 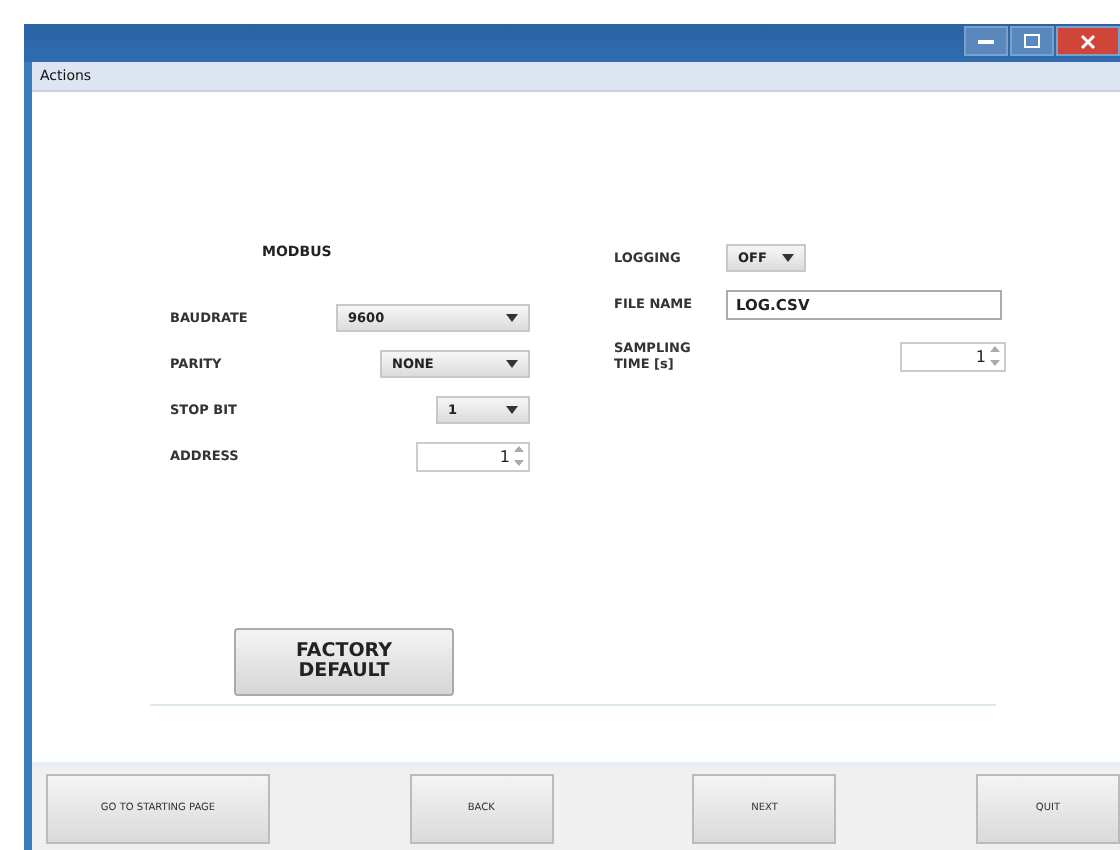 I want to click on minimize-button, so click(x=986, y=41).